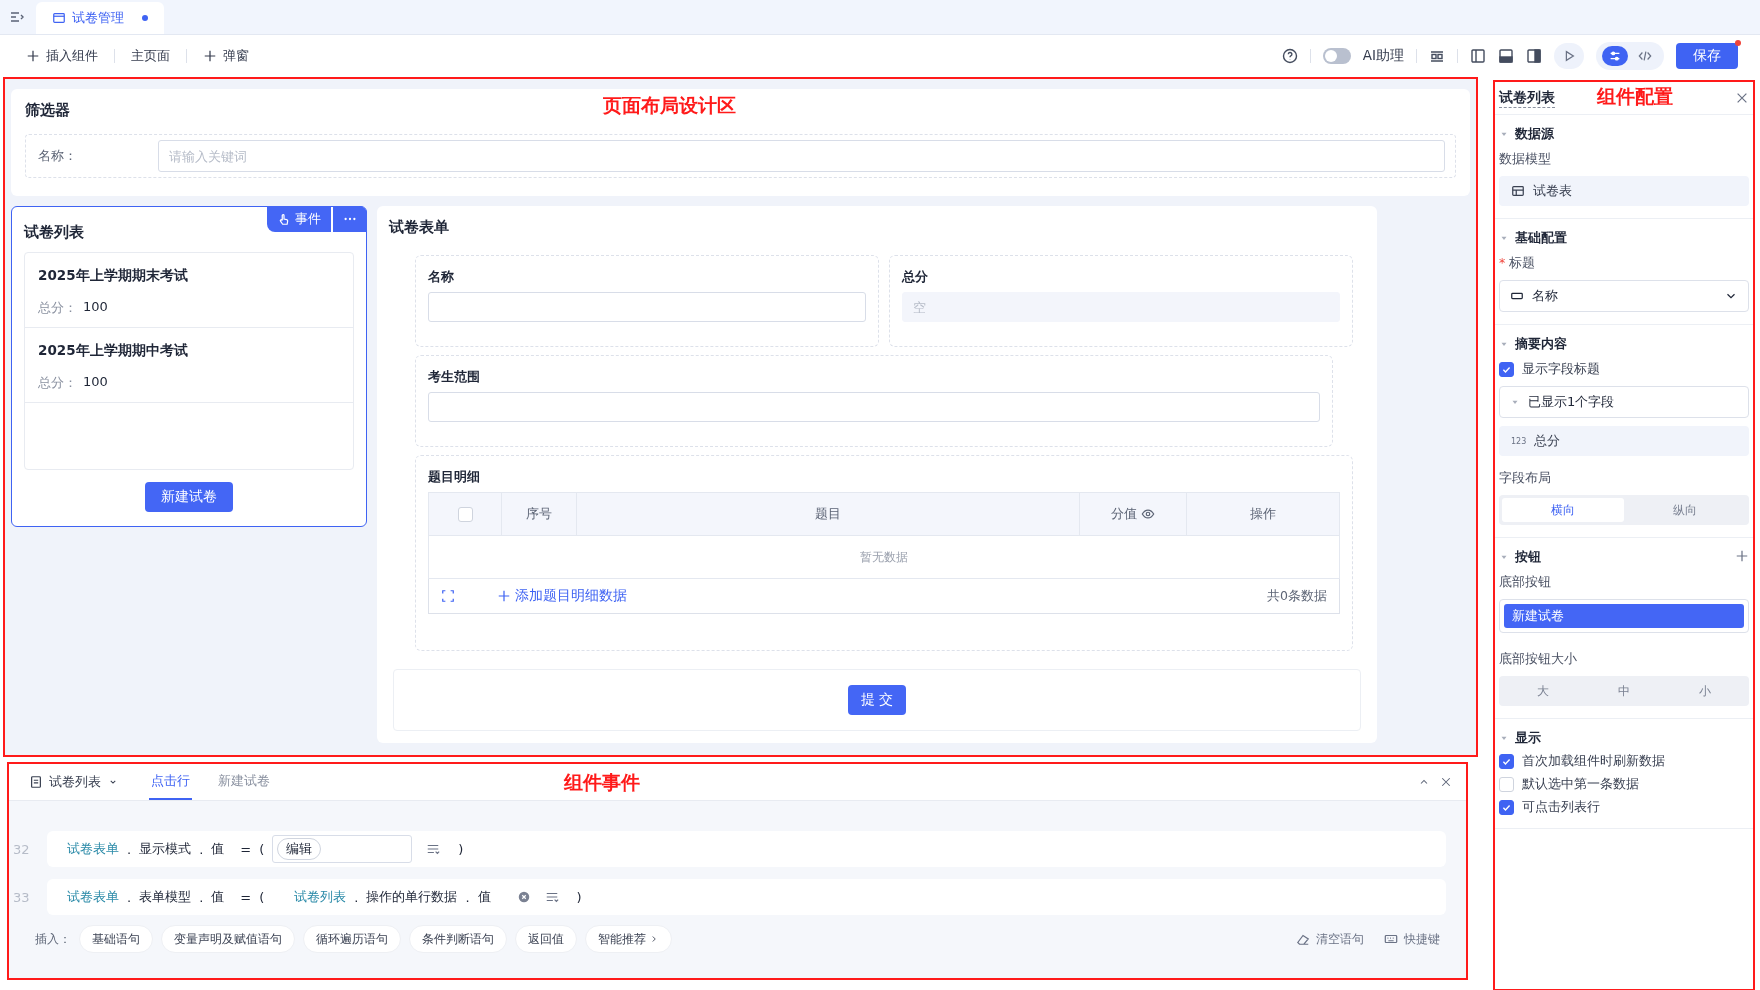  I want to click on insert-chip: 变量声明及赋值语句, so click(228, 939).